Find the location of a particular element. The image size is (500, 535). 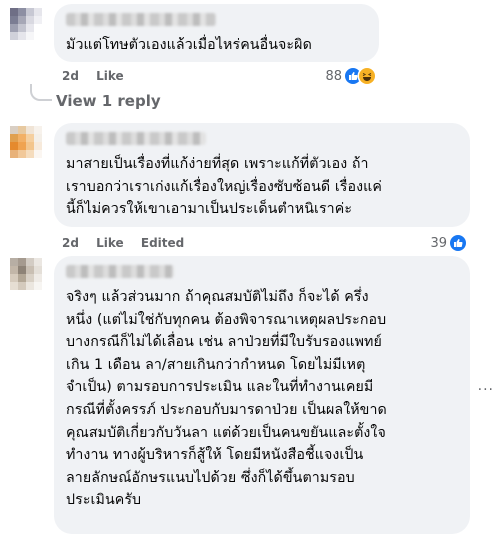

reply-connector is located at coordinates (41, 92).